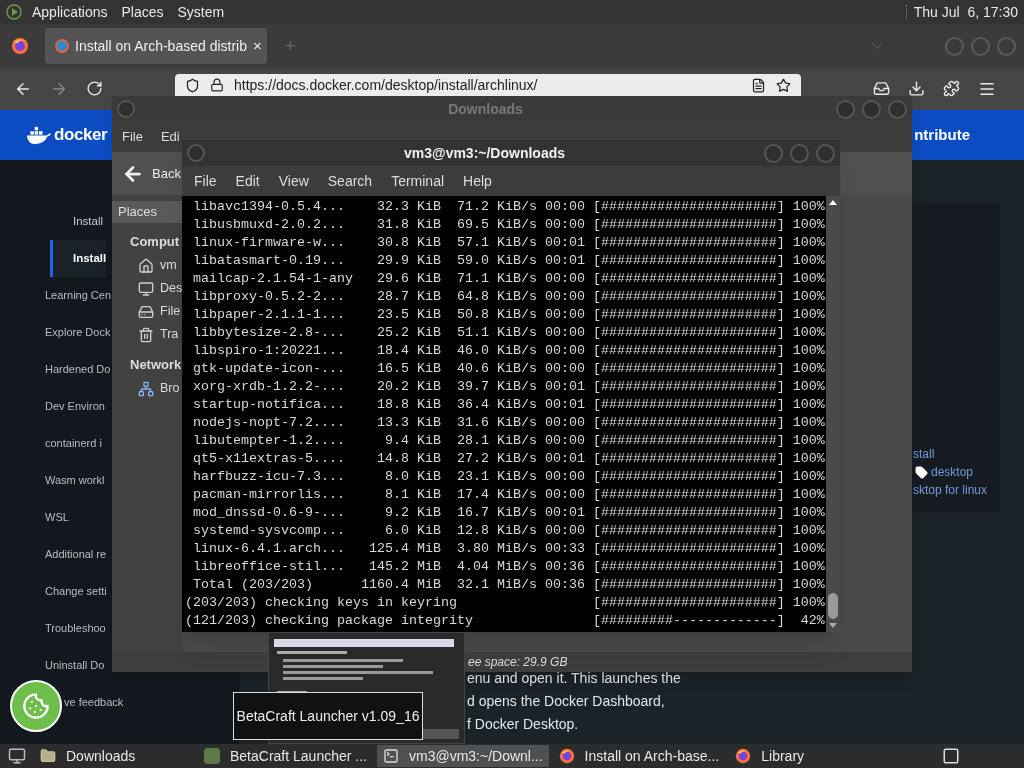 This screenshot has height=768, width=1024. I want to click on sidebar-item: ve feedback, so click(94, 702).